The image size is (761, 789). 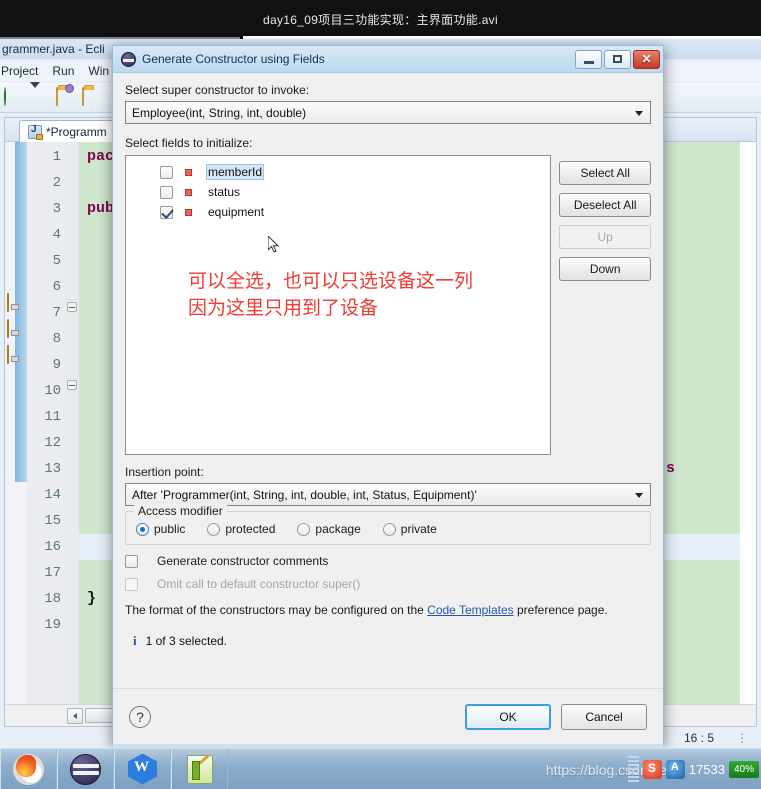 What do you see at coordinates (35, 132) in the screenshot?
I see `java-file-icon` at bounding box center [35, 132].